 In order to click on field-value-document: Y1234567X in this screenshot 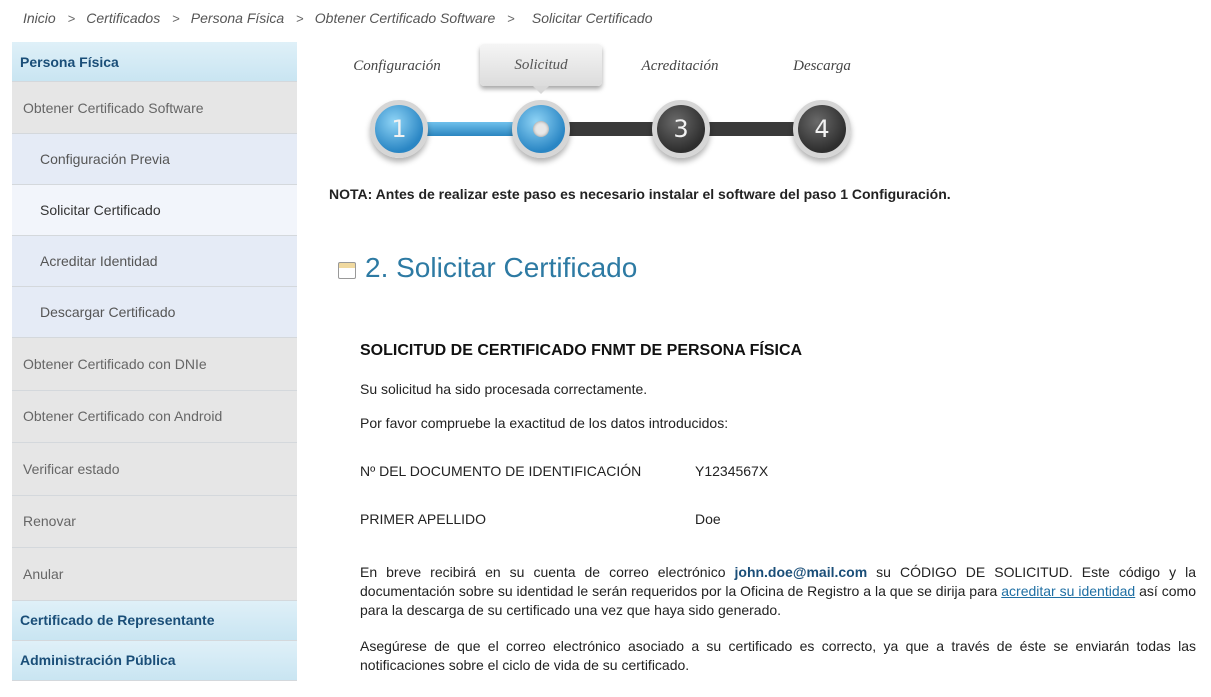, I will do `click(732, 471)`.